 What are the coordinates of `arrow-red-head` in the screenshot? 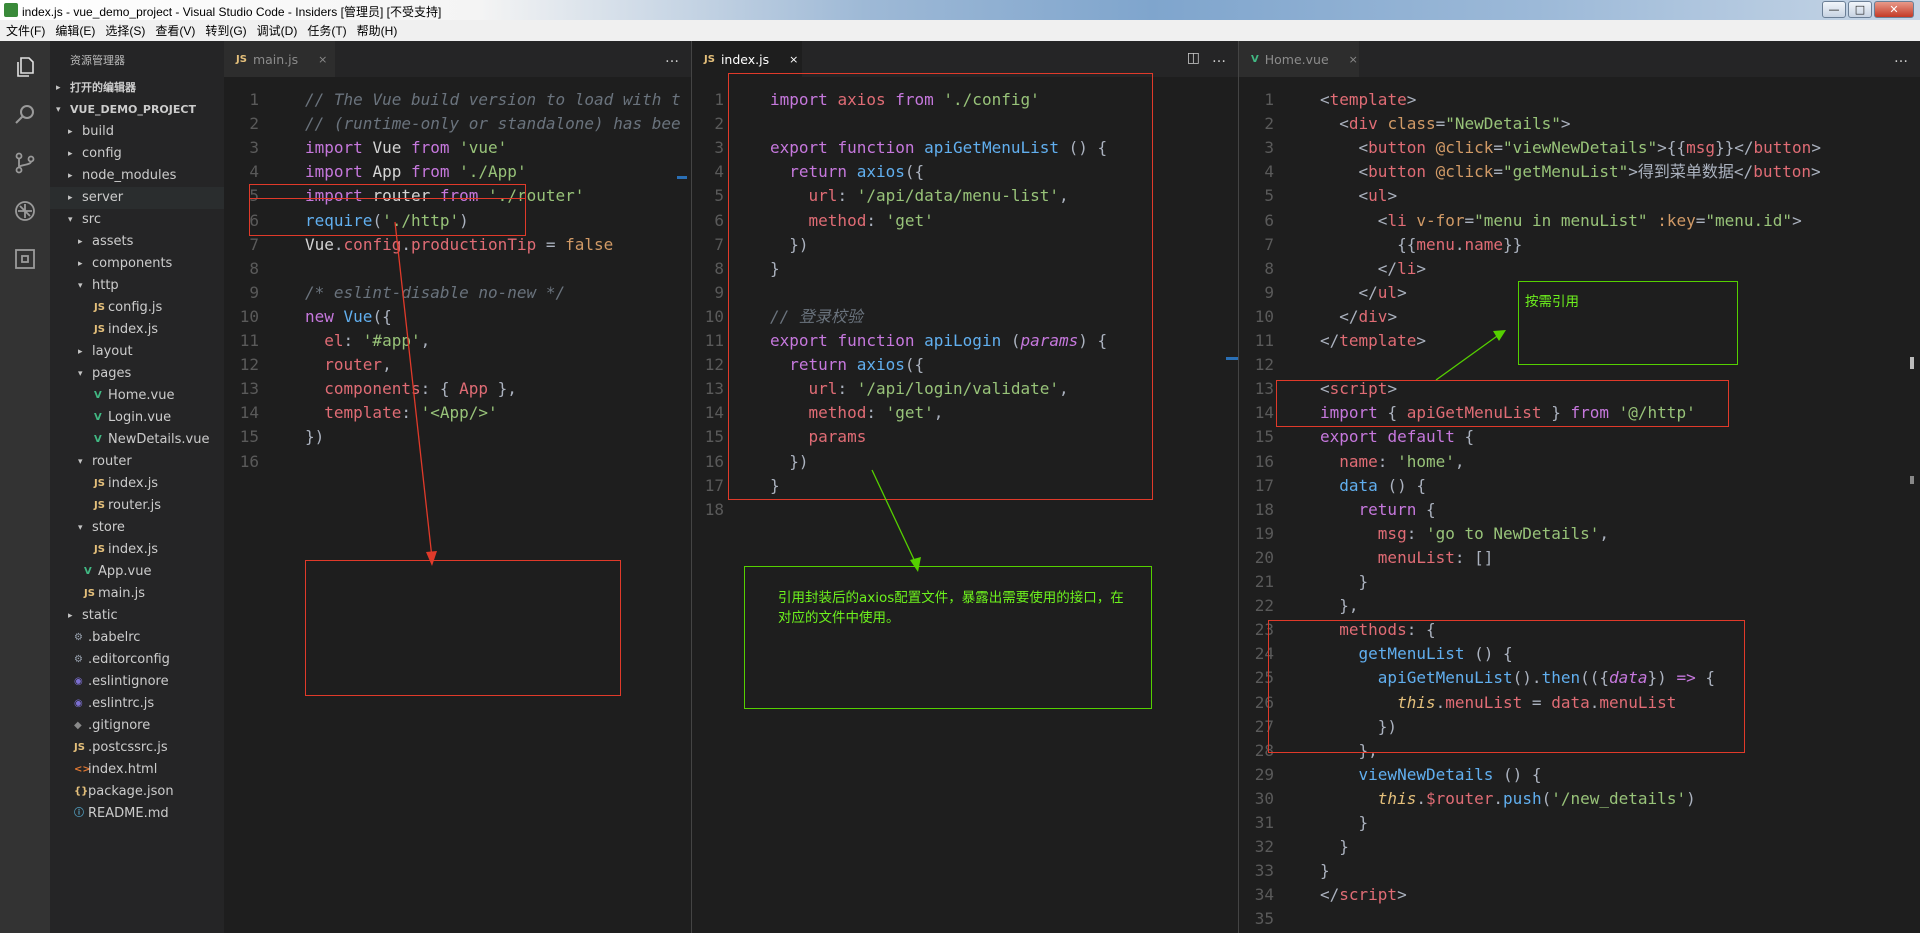 It's located at (431, 558).